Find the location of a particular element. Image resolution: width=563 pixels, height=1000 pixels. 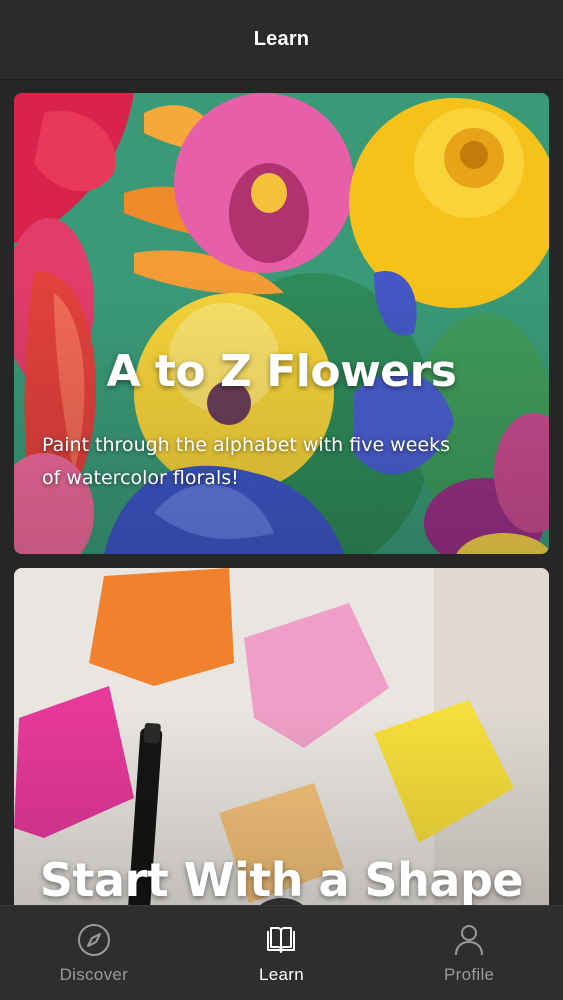

tab-profile: Profile is located at coordinates (469, 953).